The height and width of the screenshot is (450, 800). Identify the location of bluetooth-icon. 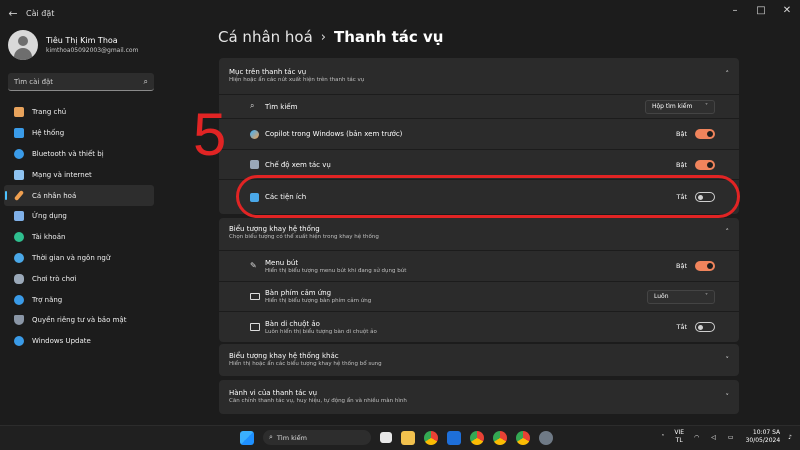
(19, 153).